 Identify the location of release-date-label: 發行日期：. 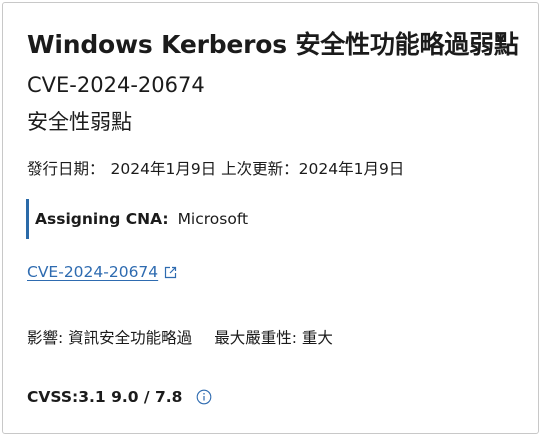
(66, 169).